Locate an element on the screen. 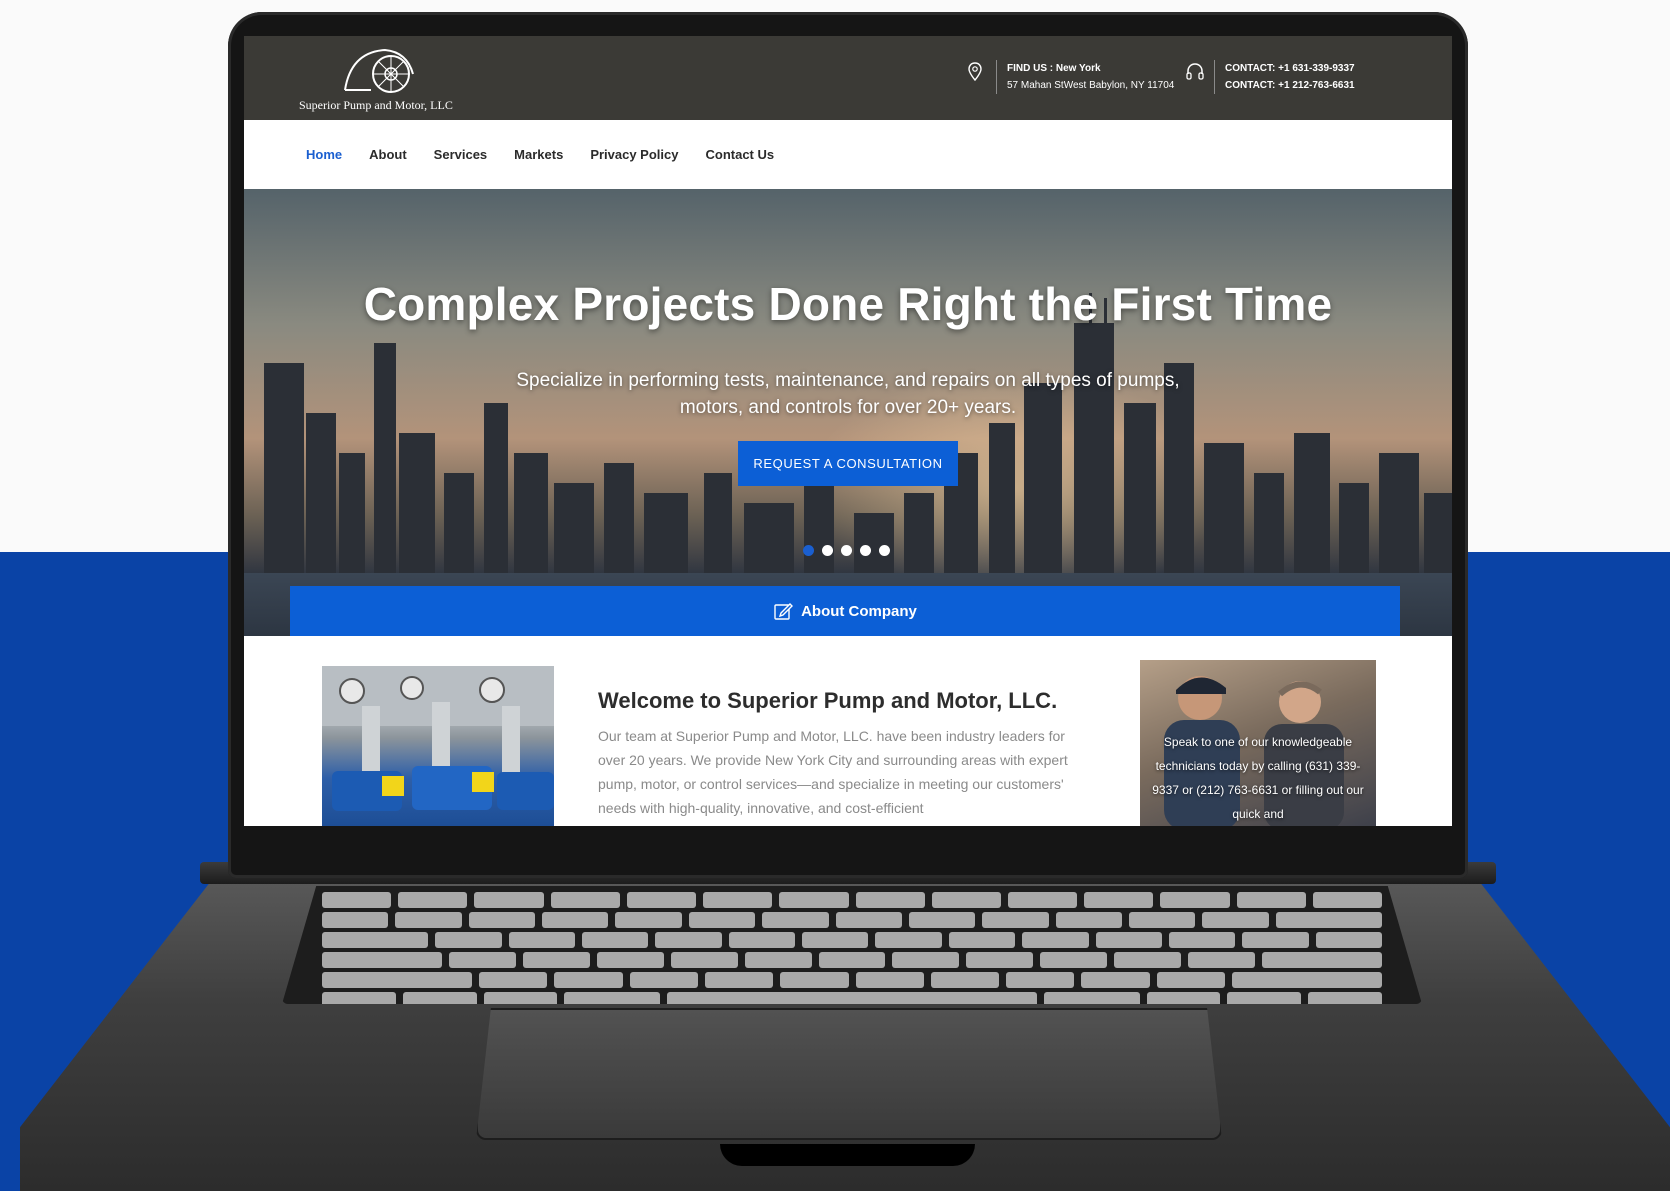  contact-phone-1: CONTACT: +1 631-339-9337 is located at coordinates (1290, 68).